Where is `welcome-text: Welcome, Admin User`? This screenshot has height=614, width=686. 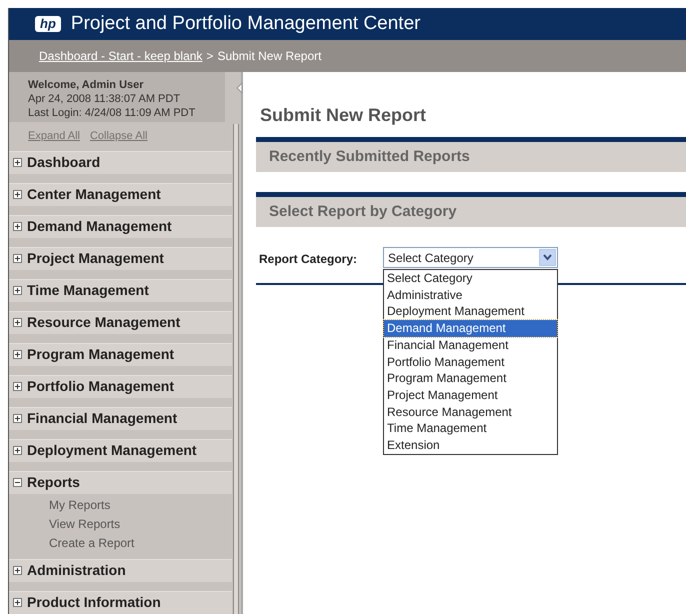 welcome-text: Welcome, Admin User is located at coordinates (86, 85).